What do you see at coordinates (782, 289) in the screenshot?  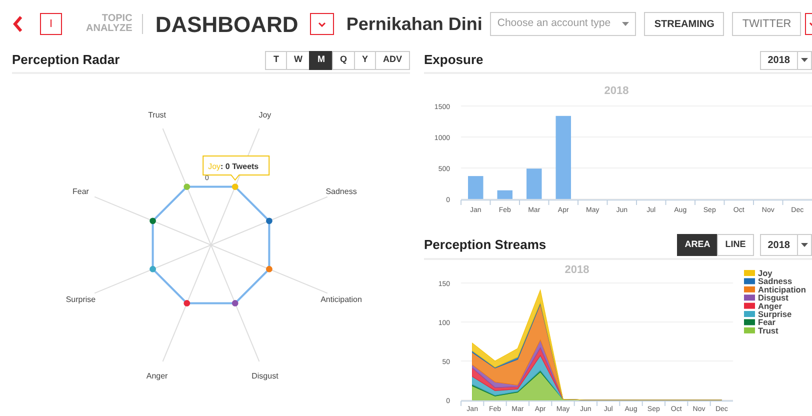 I see `legend-label: Anticipation` at bounding box center [782, 289].